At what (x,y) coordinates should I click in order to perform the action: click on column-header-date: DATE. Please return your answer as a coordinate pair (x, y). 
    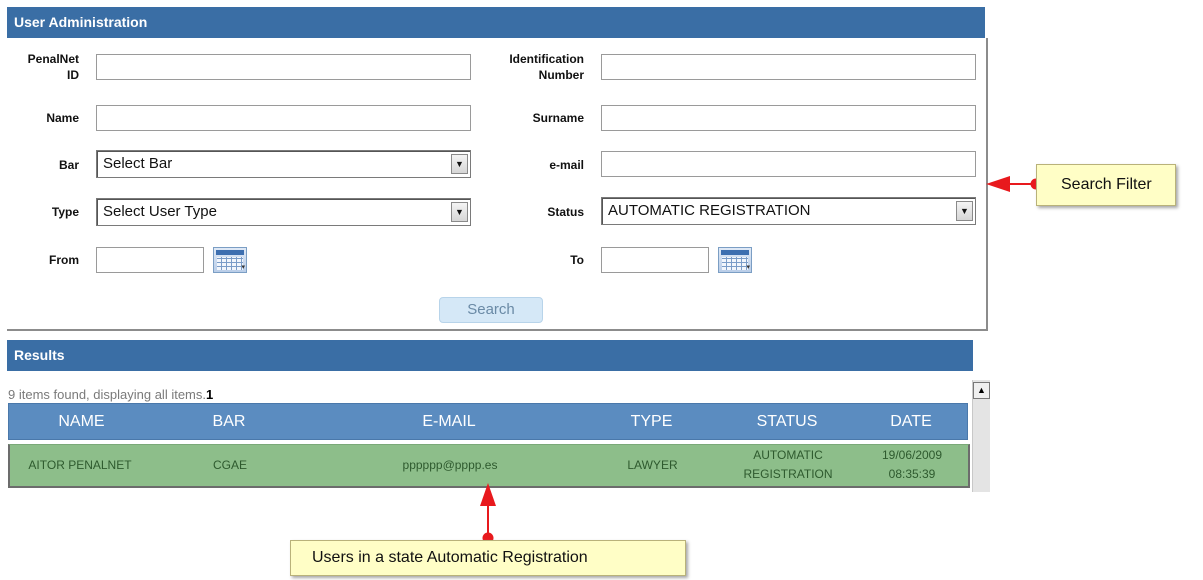
    Looking at the image, I should click on (911, 422).